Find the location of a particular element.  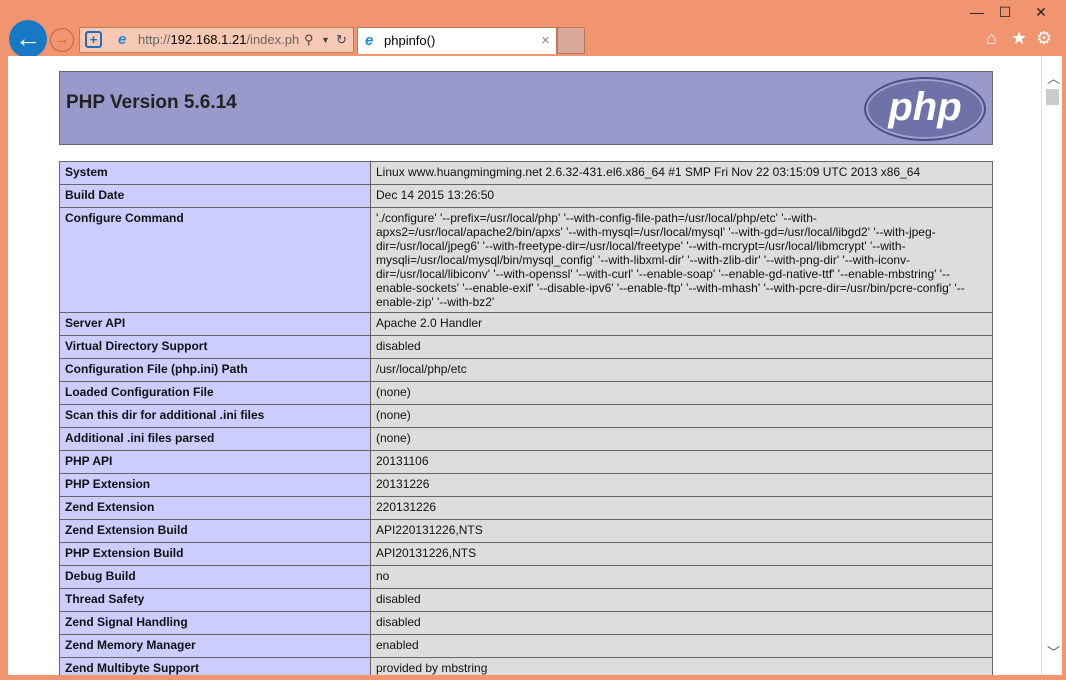

row-label: Zend Extension Build is located at coordinates (215, 531).